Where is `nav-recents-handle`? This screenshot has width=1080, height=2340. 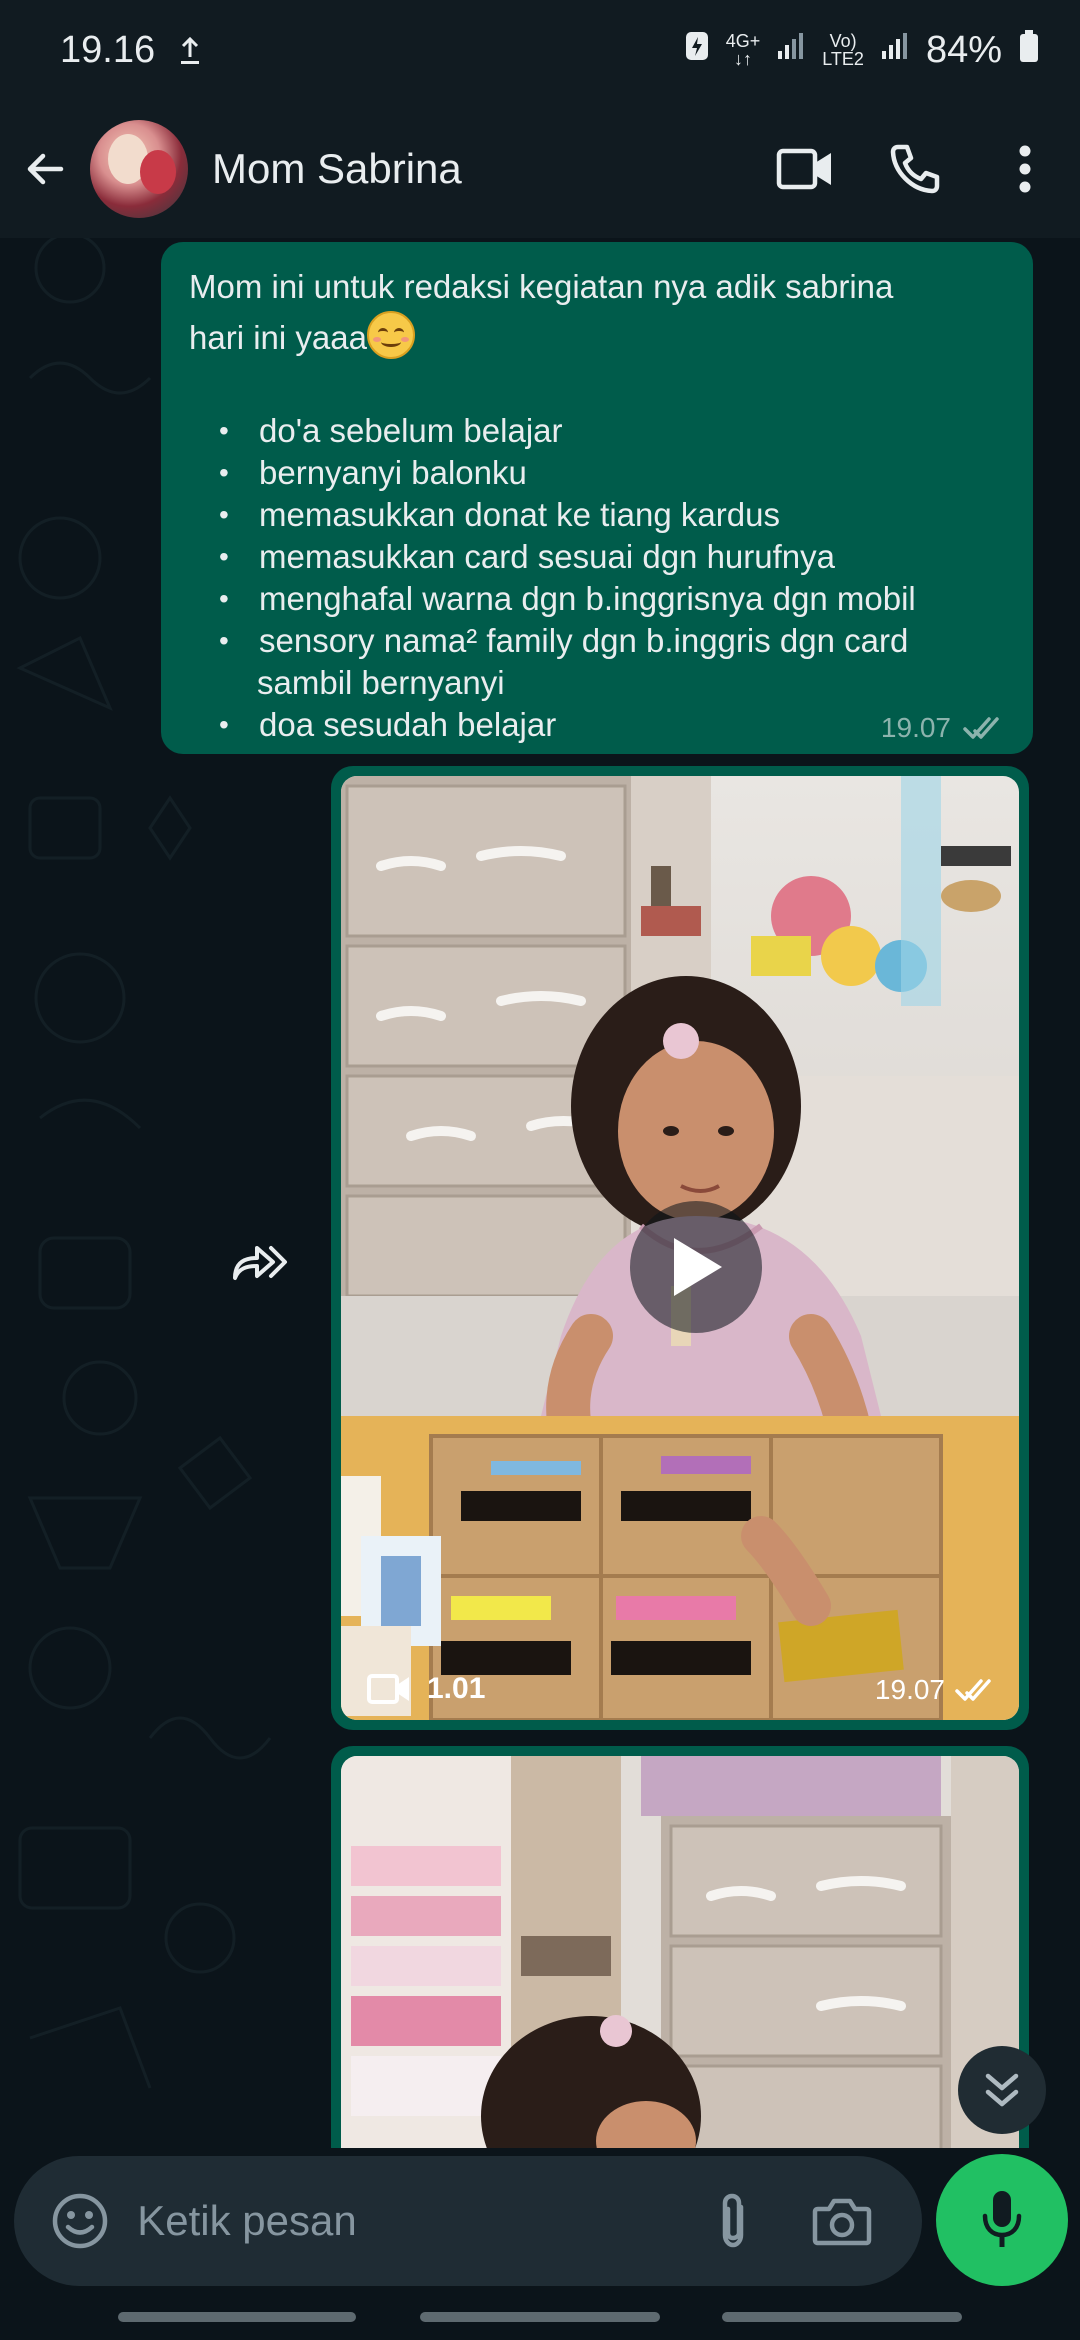 nav-recents-handle is located at coordinates (237, 2317).